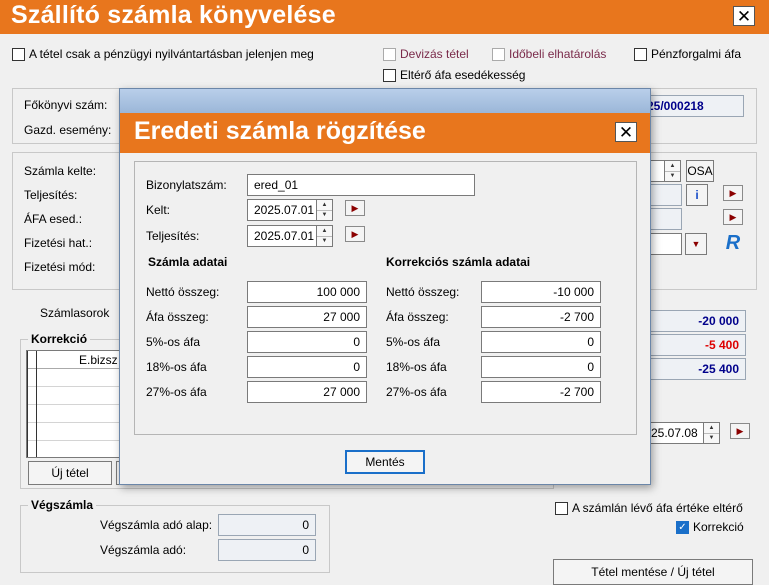 This screenshot has width=769, height=585. Describe the element at coordinates (697, 195) in the screenshot. I see `info-icon: i` at that location.